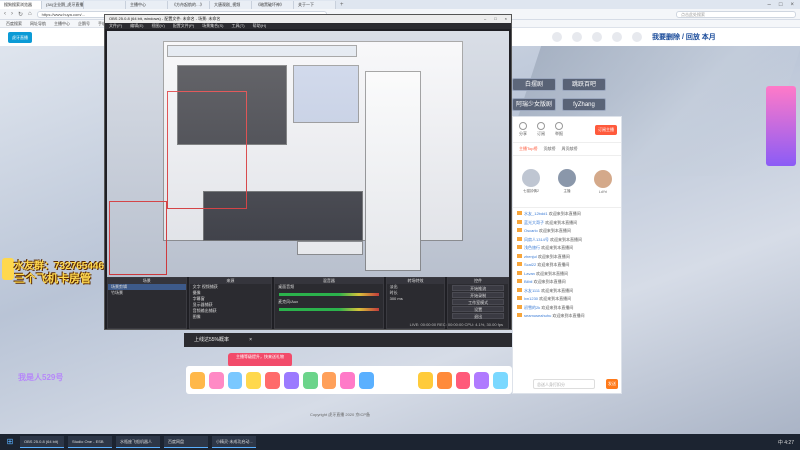  What do you see at coordinates (637, 37) in the screenshot?
I see `avatar` at bounding box center [637, 37].